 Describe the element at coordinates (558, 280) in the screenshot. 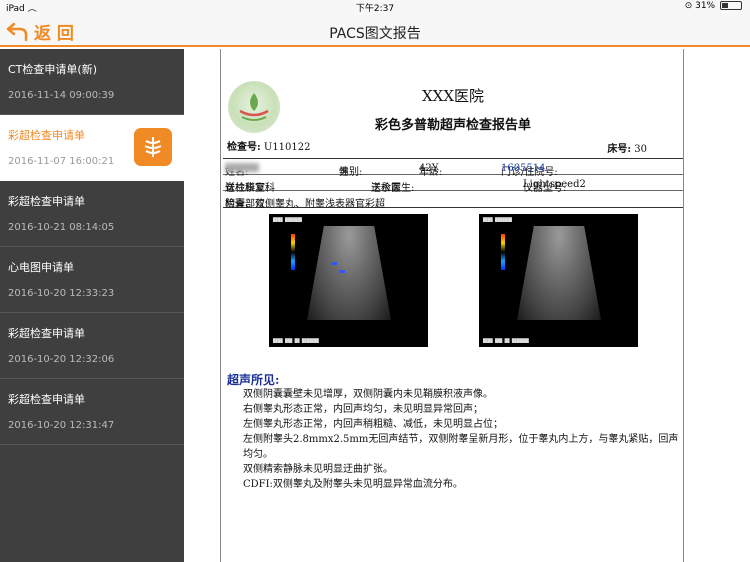

I see `ultrasound-image-2: ████ ███████ ████ ███ ██ ███████` at that location.